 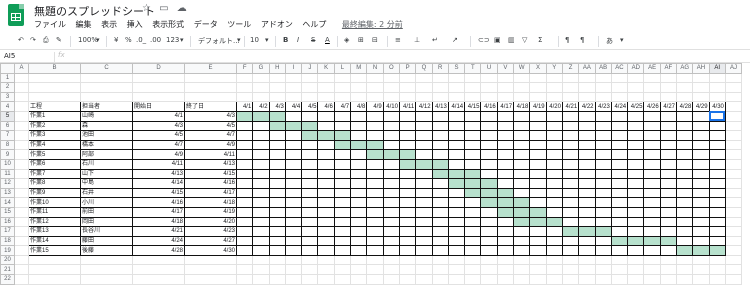 What do you see at coordinates (293, 164) in the screenshot?
I see `cell-I10` at bounding box center [293, 164].